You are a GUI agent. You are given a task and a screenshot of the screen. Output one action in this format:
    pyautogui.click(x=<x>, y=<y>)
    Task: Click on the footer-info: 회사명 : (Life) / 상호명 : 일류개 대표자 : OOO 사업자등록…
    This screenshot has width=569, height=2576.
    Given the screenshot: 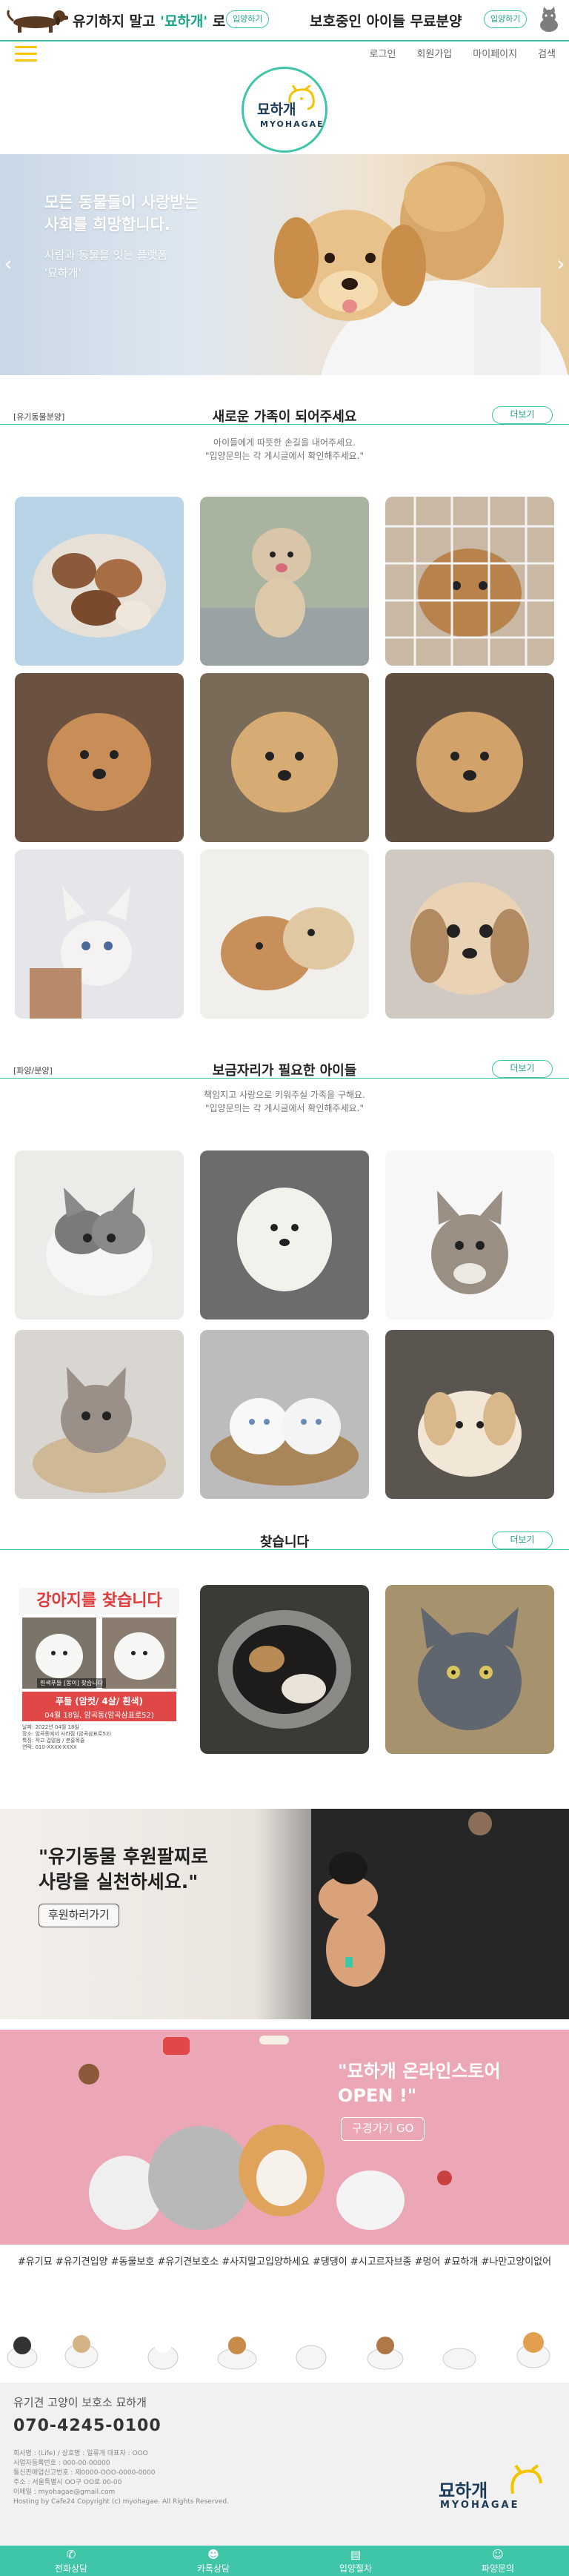 What is the action you would take?
    pyautogui.click(x=121, y=2478)
    